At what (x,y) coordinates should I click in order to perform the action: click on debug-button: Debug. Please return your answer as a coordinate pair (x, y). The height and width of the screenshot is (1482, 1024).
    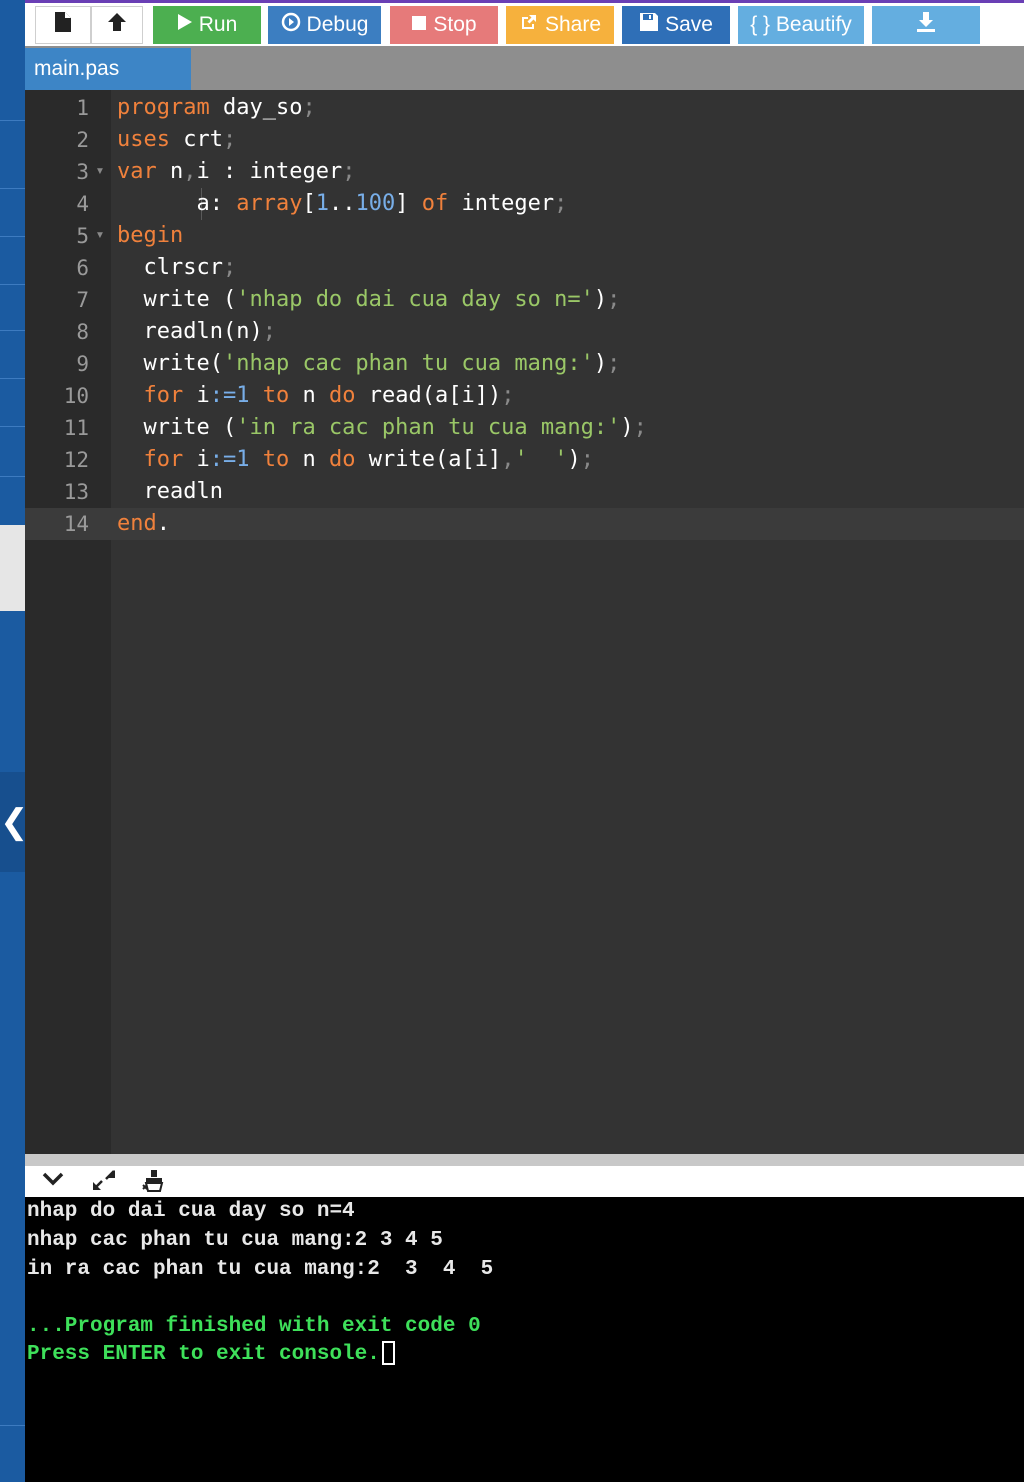
    Looking at the image, I should click on (324, 25).